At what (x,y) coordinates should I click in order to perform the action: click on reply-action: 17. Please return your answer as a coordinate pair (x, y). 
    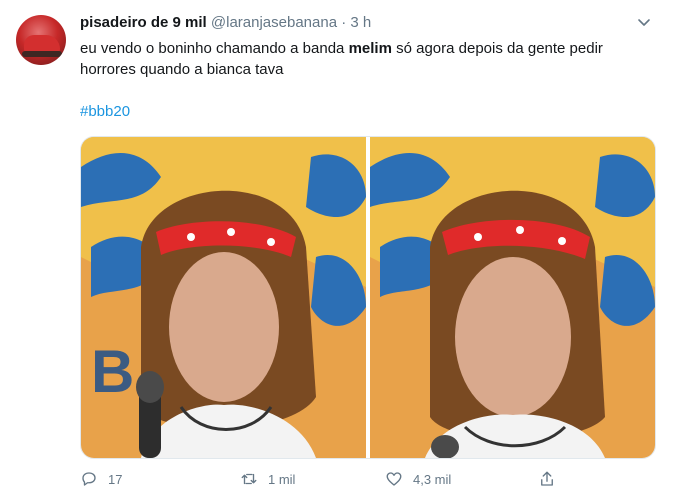
    Looking at the image, I should click on (101, 479).